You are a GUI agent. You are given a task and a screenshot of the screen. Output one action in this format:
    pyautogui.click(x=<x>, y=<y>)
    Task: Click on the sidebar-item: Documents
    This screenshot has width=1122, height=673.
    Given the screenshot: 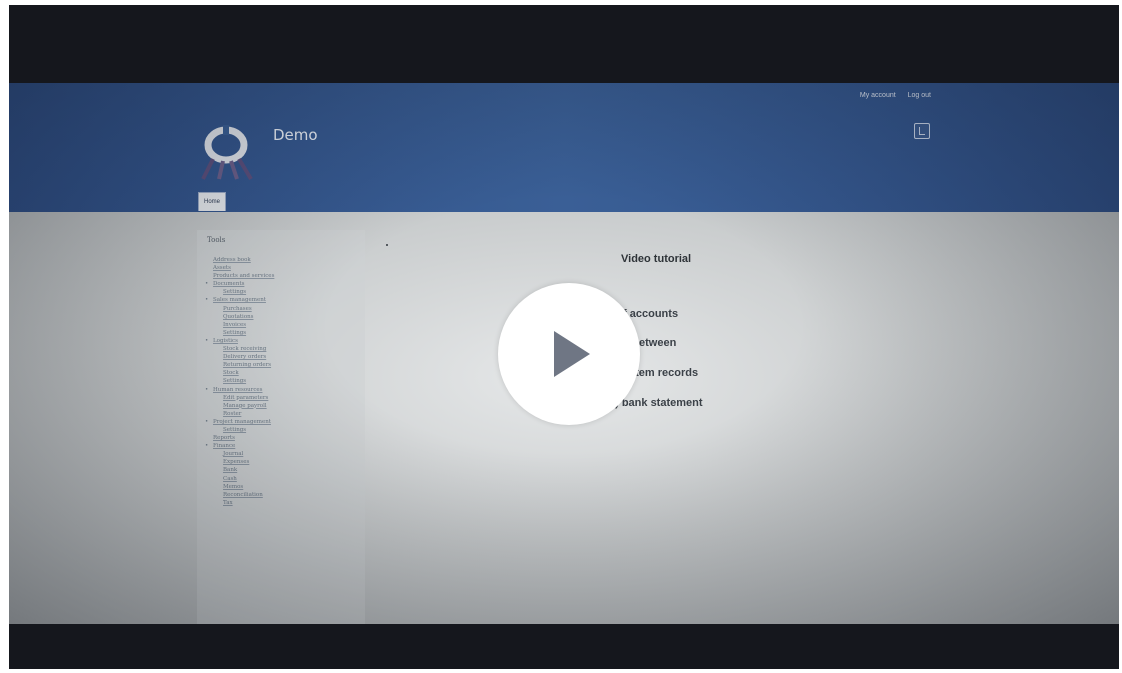 What is the action you would take?
    pyautogui.click(x=281, y=284)
    